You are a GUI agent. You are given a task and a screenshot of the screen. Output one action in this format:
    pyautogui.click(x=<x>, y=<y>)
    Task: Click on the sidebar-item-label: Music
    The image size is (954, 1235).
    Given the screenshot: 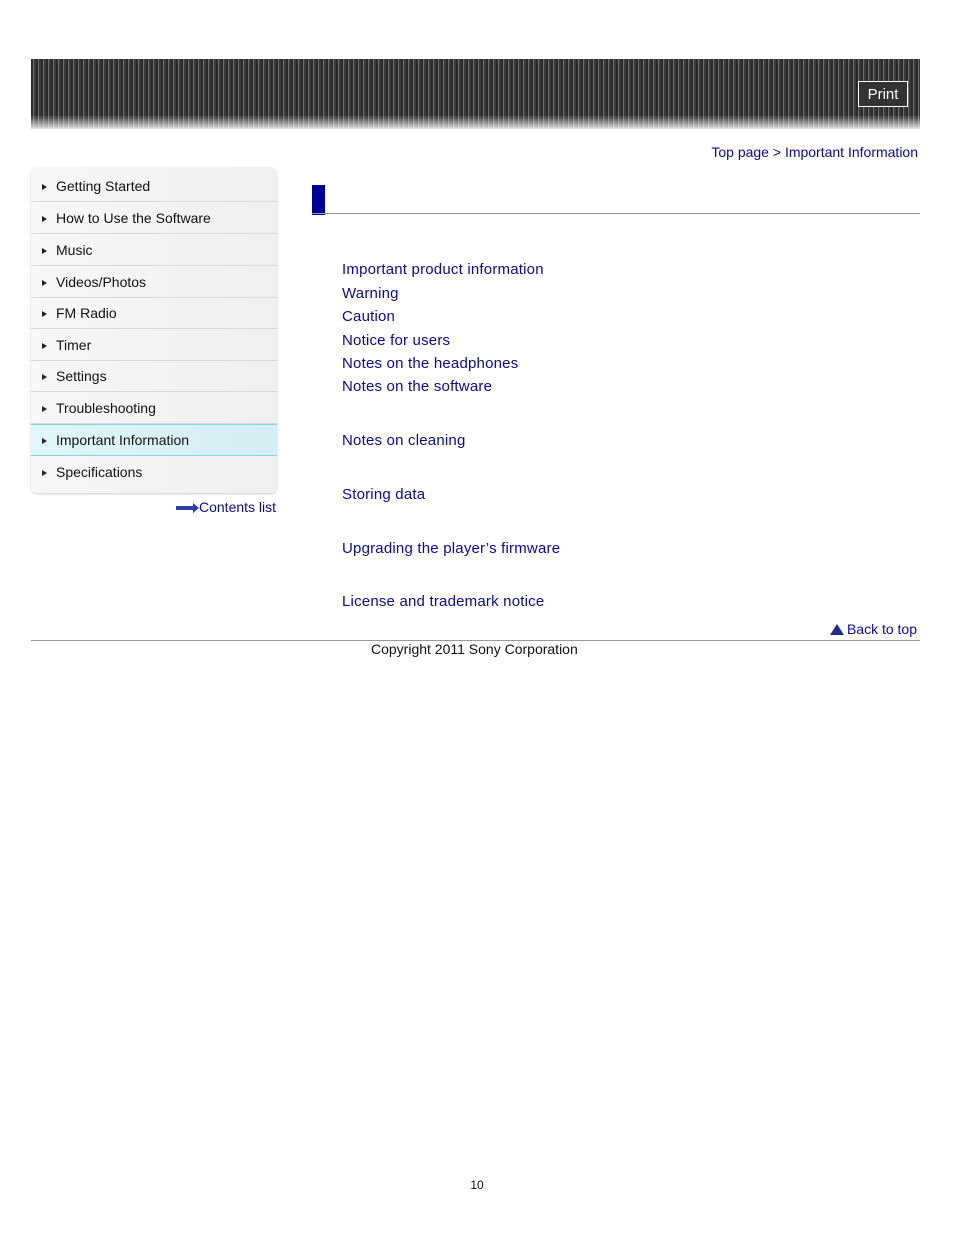 What is the action you would take?
    pyautogui.click(x=74, y=250)
    